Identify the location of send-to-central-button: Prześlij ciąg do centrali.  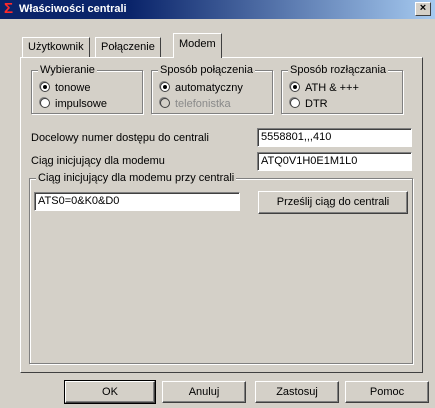
(333, 202).